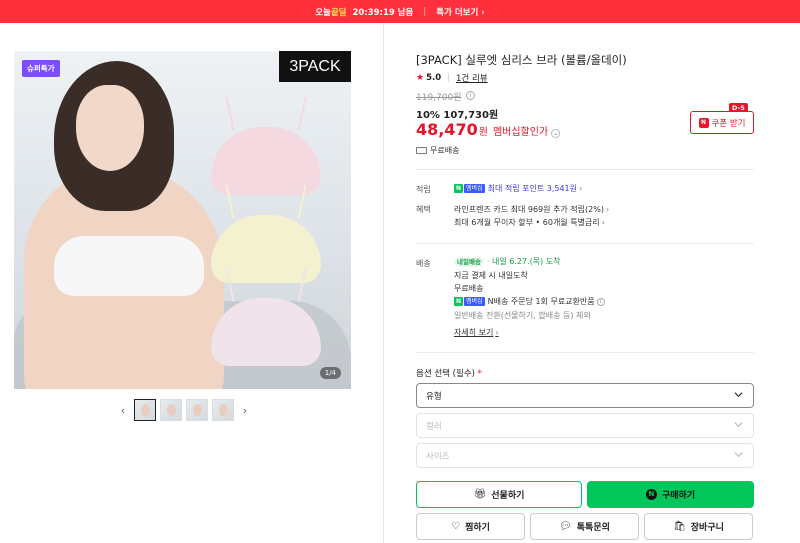 Image resolution: width=800 pixels, height=543 pixels. Describe the element at coordinates (457, 115) in the screenshot. I see `discount-price: 10% 107,730원` at that location.